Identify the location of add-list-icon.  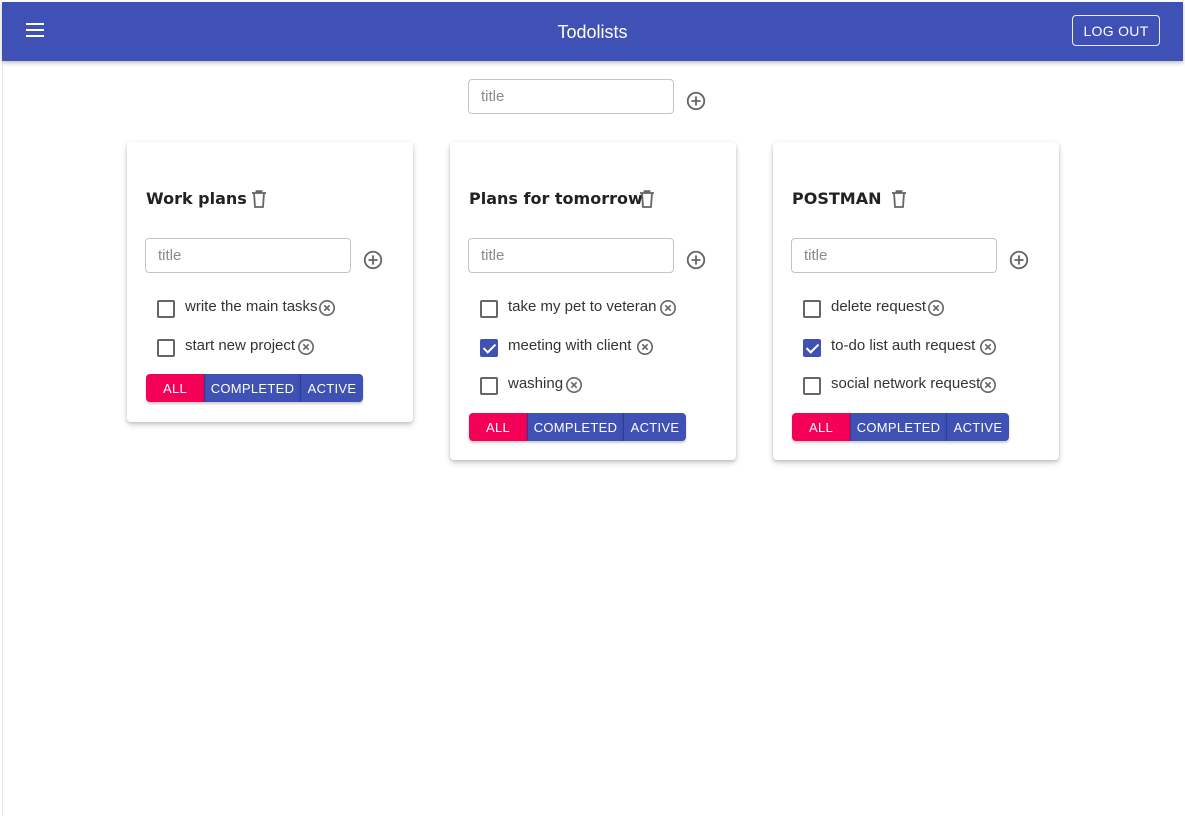
(696, 101).